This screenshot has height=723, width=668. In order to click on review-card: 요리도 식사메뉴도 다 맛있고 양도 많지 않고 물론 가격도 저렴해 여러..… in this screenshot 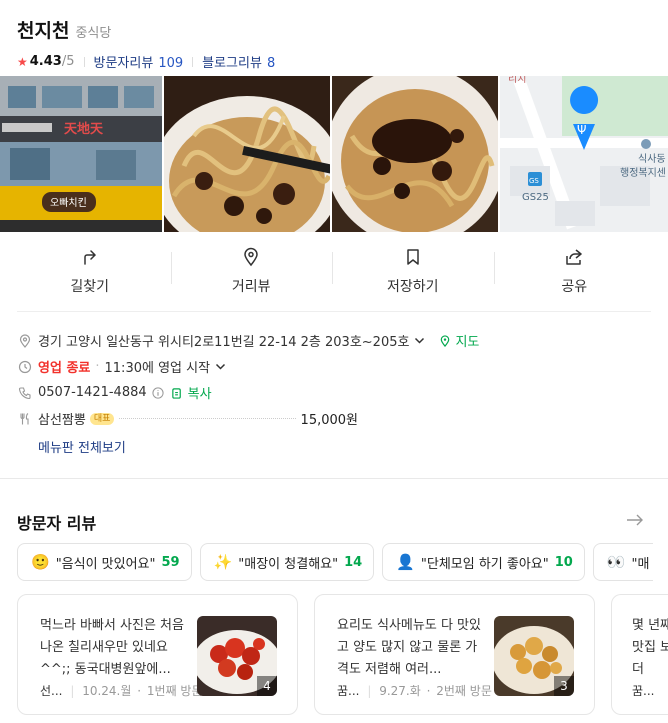, I will do `click(454, 654)`.